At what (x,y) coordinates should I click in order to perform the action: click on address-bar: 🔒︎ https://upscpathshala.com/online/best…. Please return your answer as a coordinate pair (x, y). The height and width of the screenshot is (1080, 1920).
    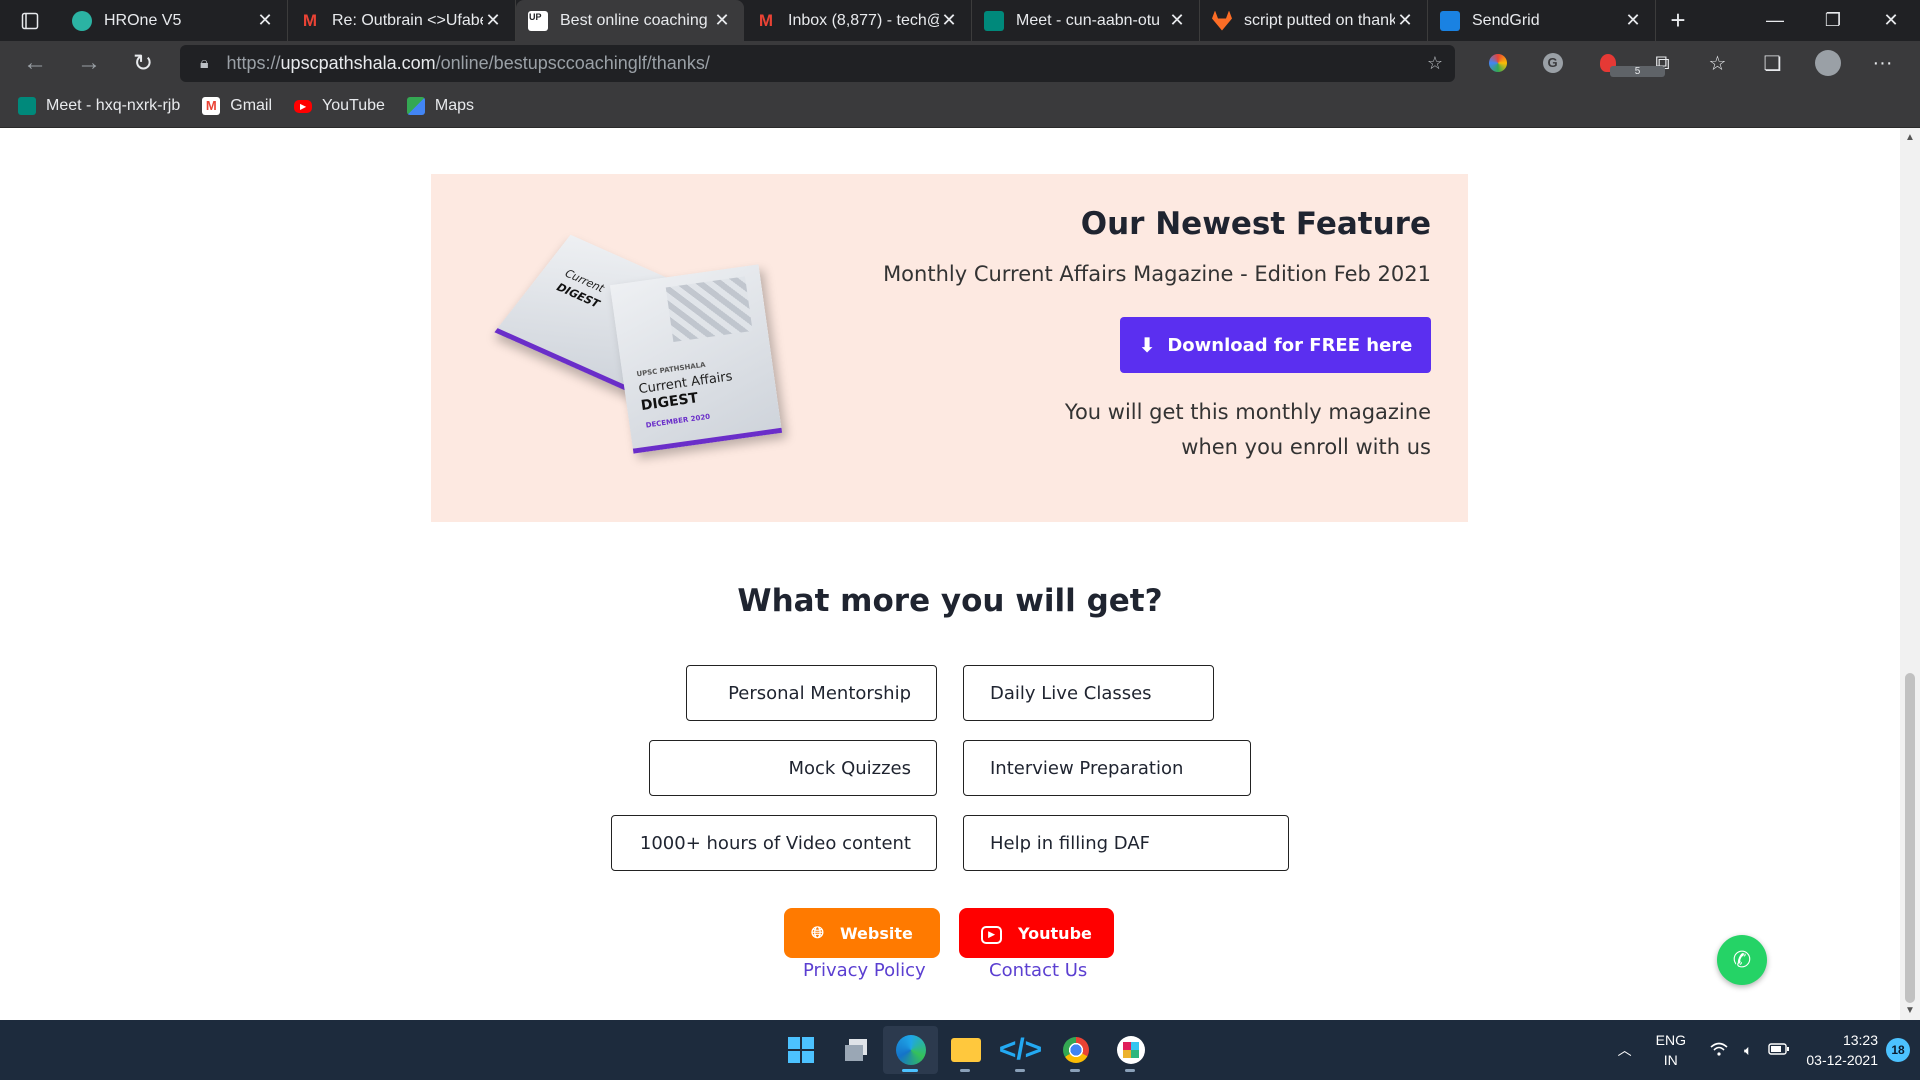
    Looking at the image, I should click on (817, 63).